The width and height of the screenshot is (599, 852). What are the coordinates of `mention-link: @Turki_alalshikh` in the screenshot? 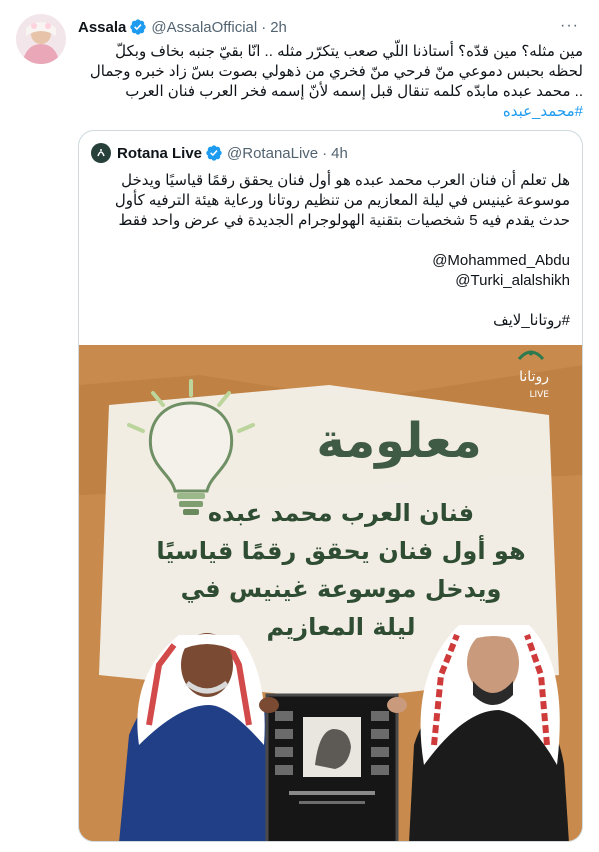 It's located at (330, 281).